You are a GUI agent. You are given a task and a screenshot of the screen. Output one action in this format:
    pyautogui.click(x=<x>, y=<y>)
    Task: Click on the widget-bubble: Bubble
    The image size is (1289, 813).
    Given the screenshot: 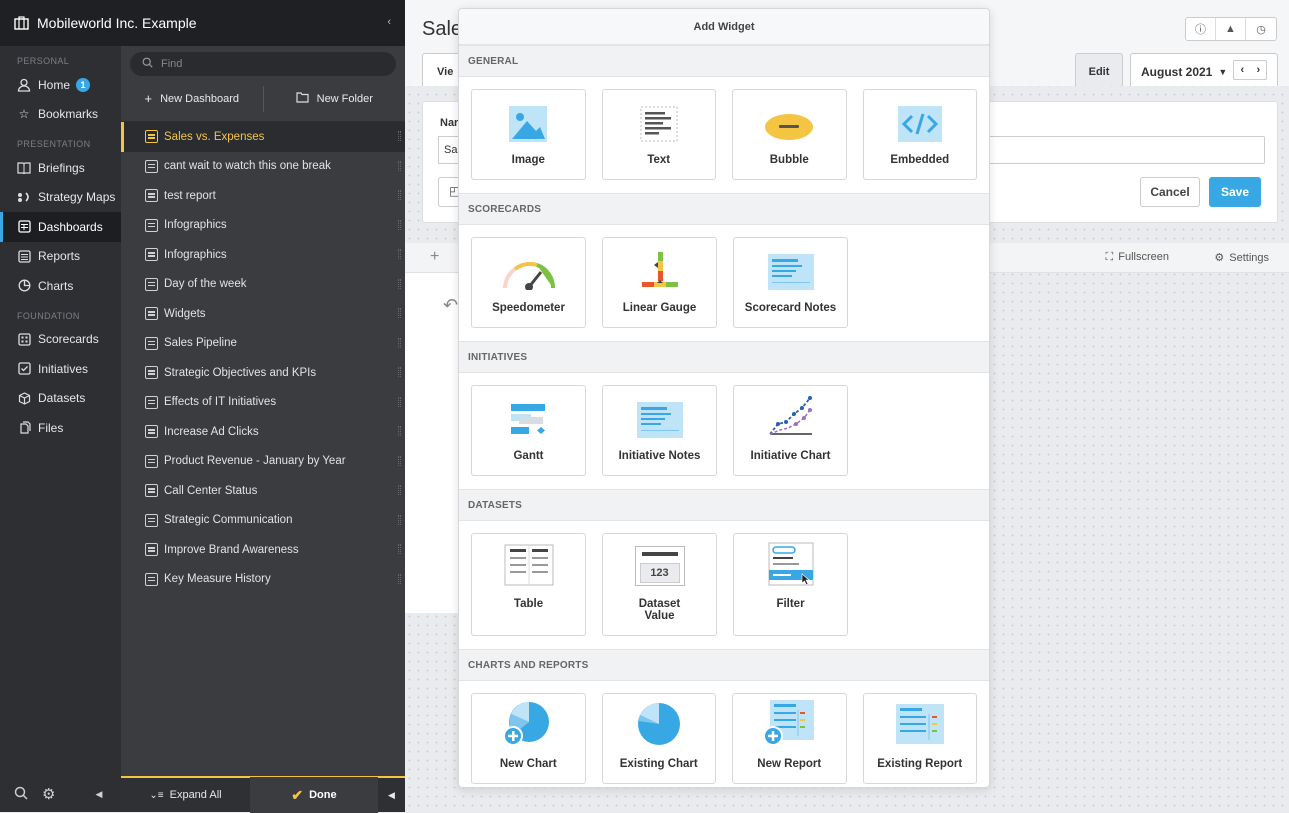 What is the action you would take?
    pyautogui.click(x=789, y=134)
    